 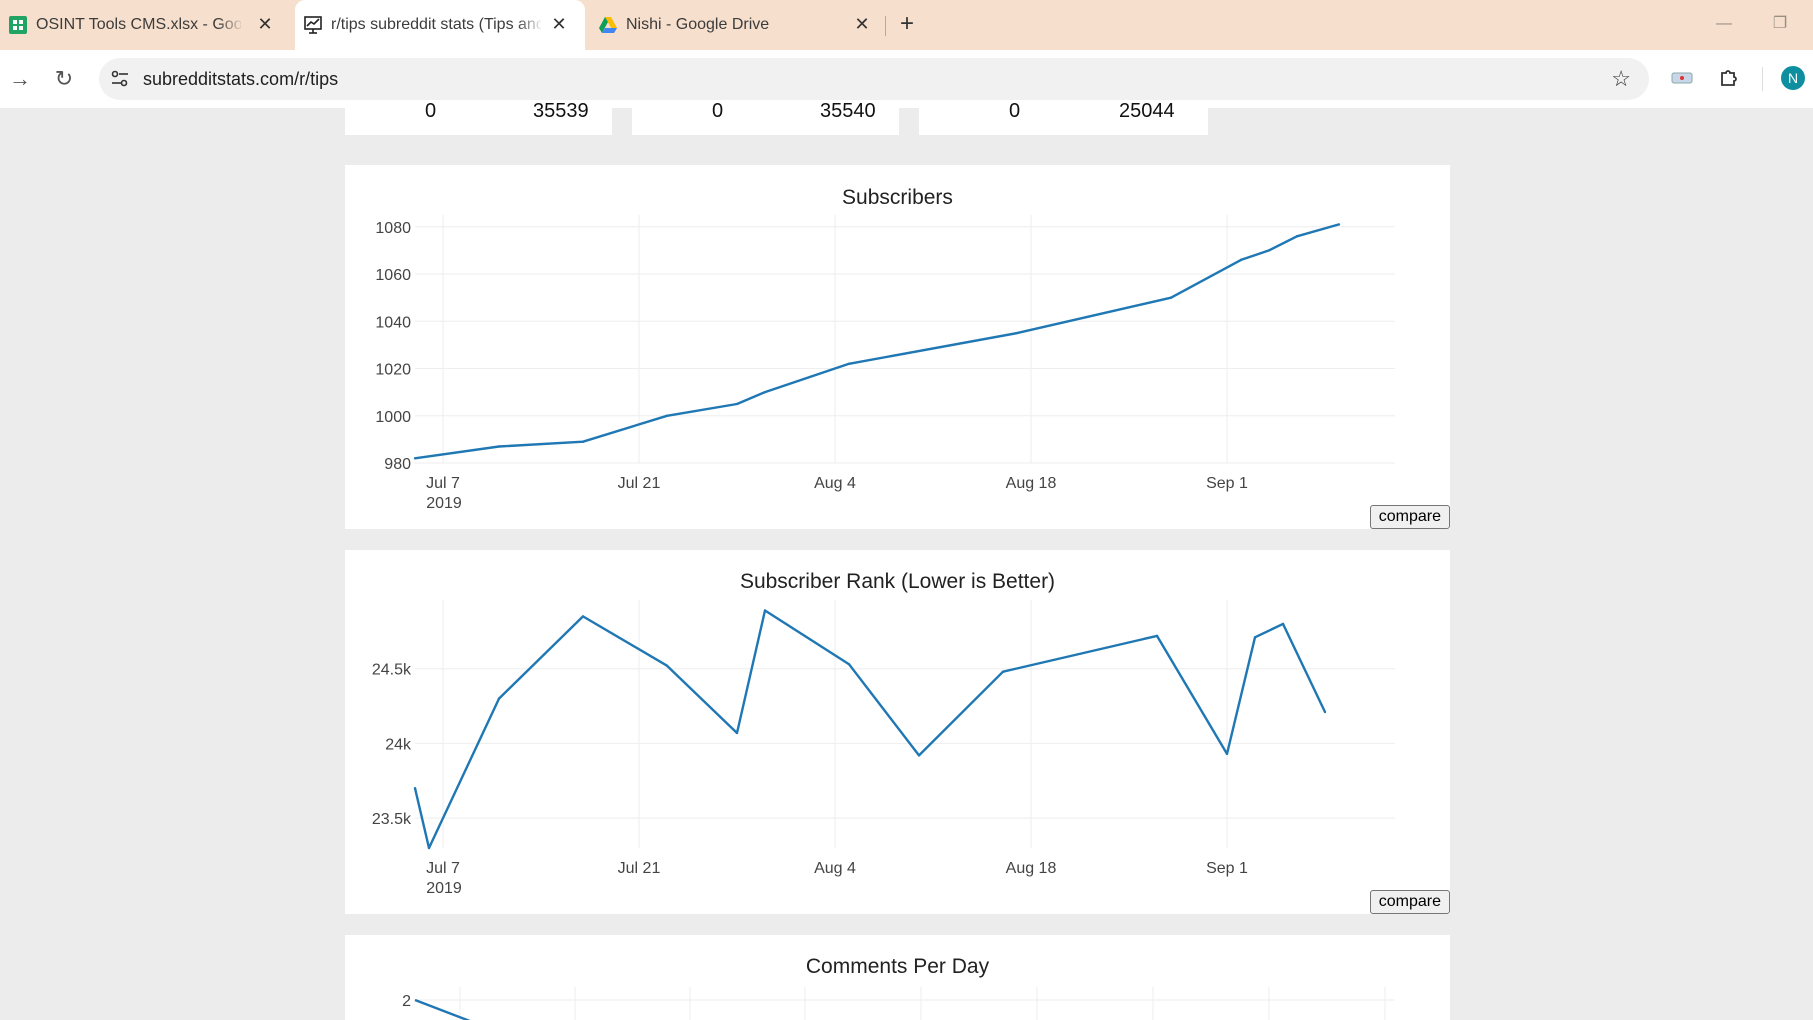 I want to click on y-tick-label: 2, so click(x=406, y=1001).